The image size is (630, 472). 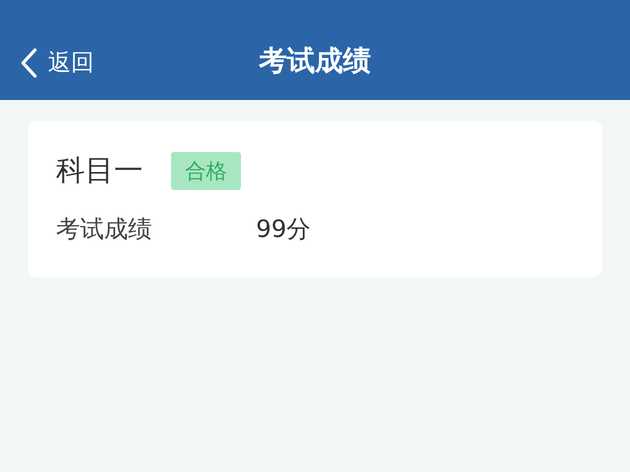 I want to click on page-title: 考试成绩, so click(x=315, y=61).